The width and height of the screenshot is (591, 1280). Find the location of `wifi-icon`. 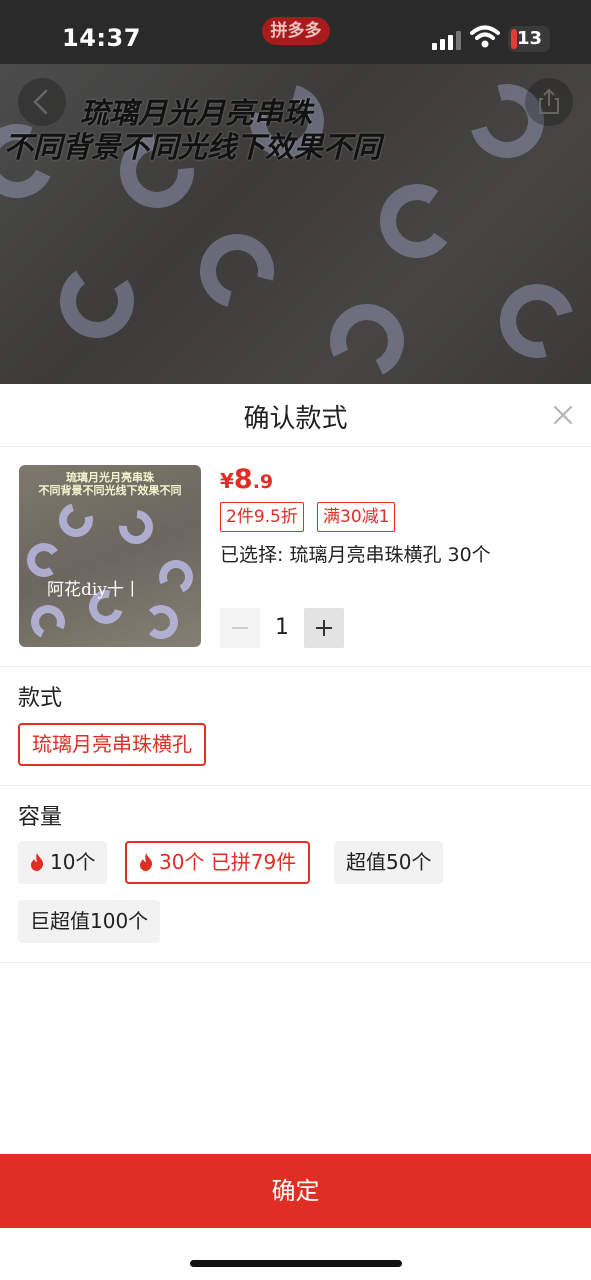

wifi-icon is located at coordinates (485, 36).